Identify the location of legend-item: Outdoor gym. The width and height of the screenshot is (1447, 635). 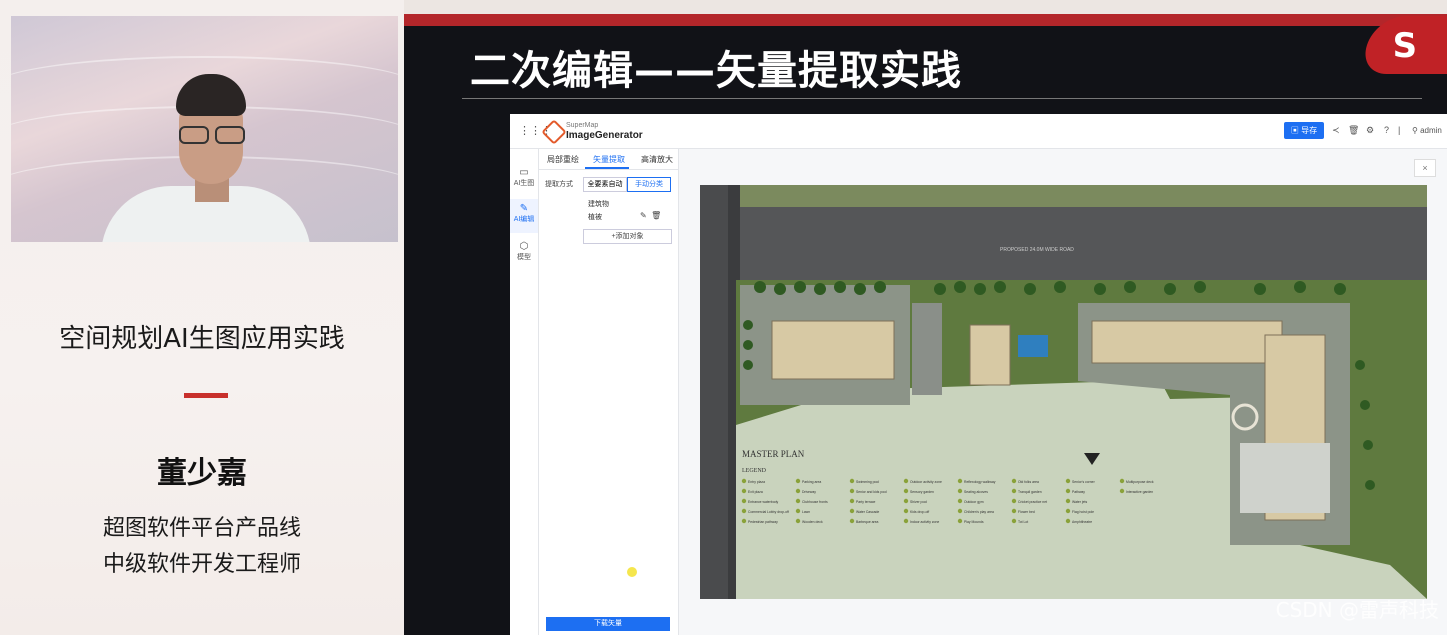
(974, 502).